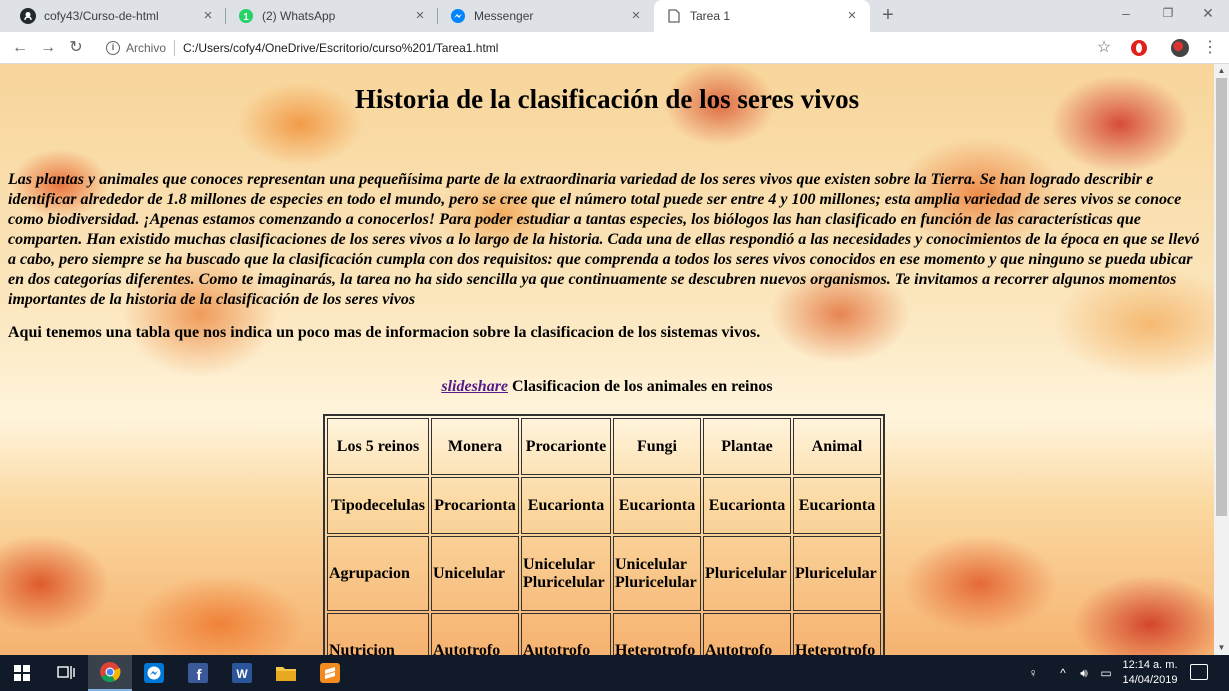  I want to click on battery-icon: ▭, so click(1106, 673).